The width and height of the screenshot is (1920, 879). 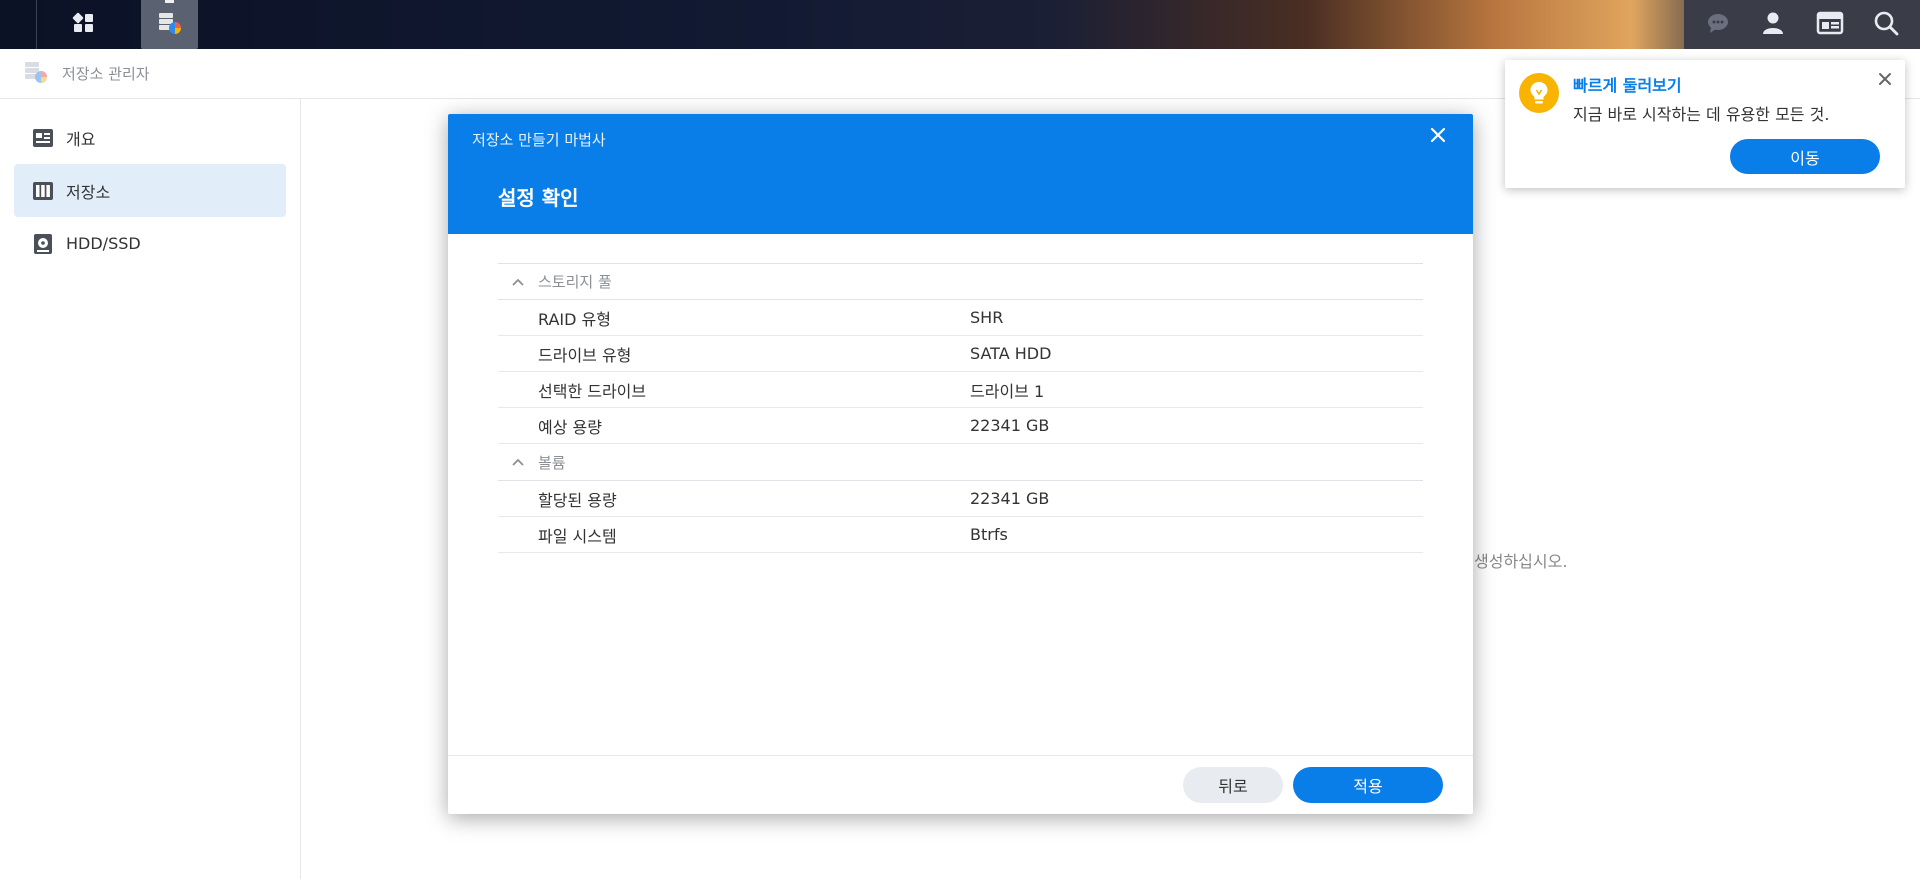 I want to click on section-header-storage-pool: 스토리지 풀, so click(x=960, y=281).